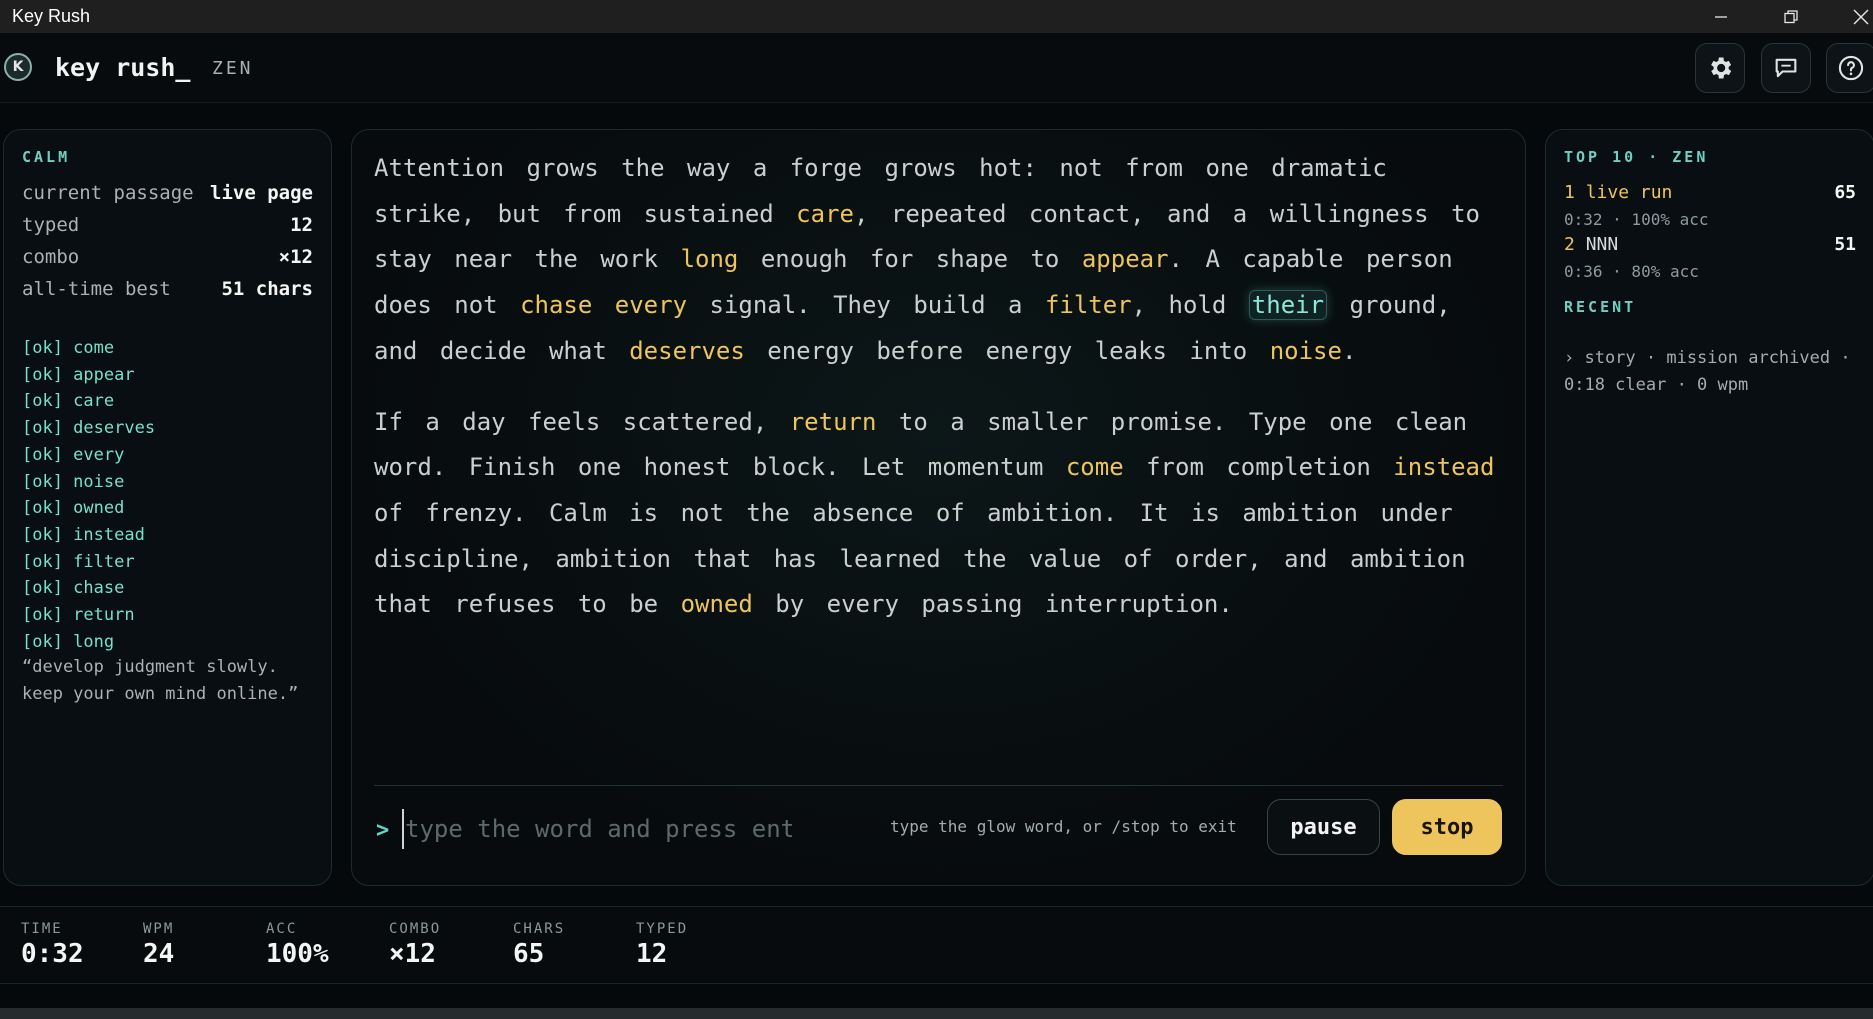 This screenshot has width=1873, height=1019. I want to click on completed-word: chase, so click(556, 305).